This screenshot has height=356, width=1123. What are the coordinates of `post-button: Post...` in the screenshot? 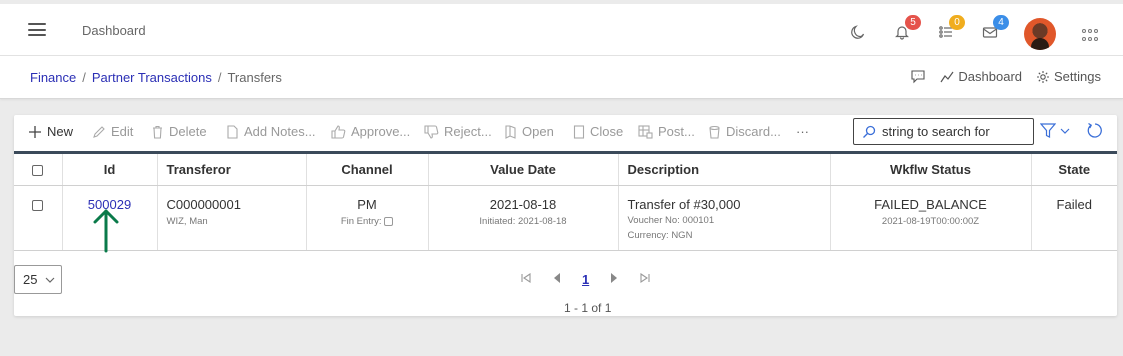 It's located at (666, 131).